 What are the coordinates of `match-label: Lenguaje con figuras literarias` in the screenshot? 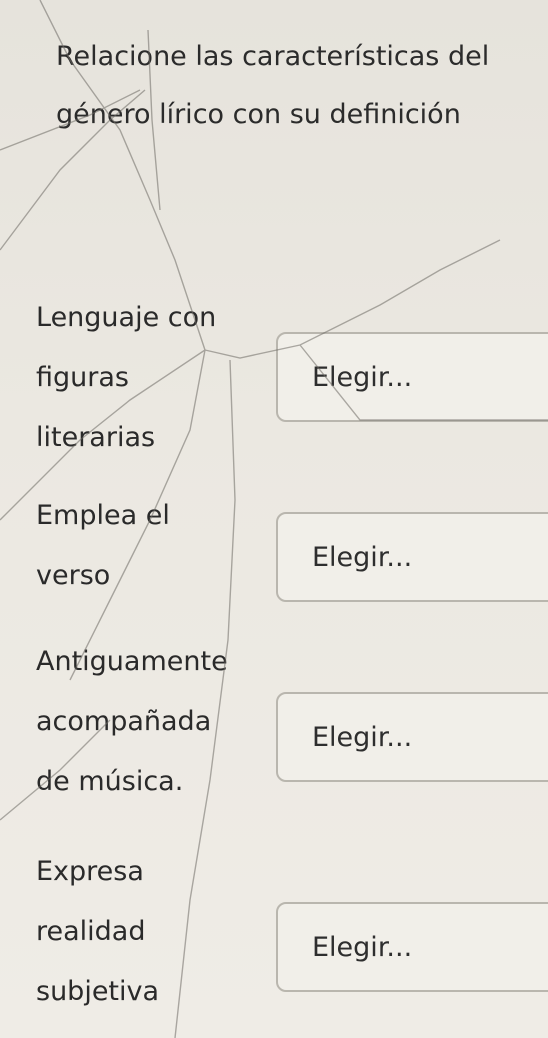 It's located at (151, 378).